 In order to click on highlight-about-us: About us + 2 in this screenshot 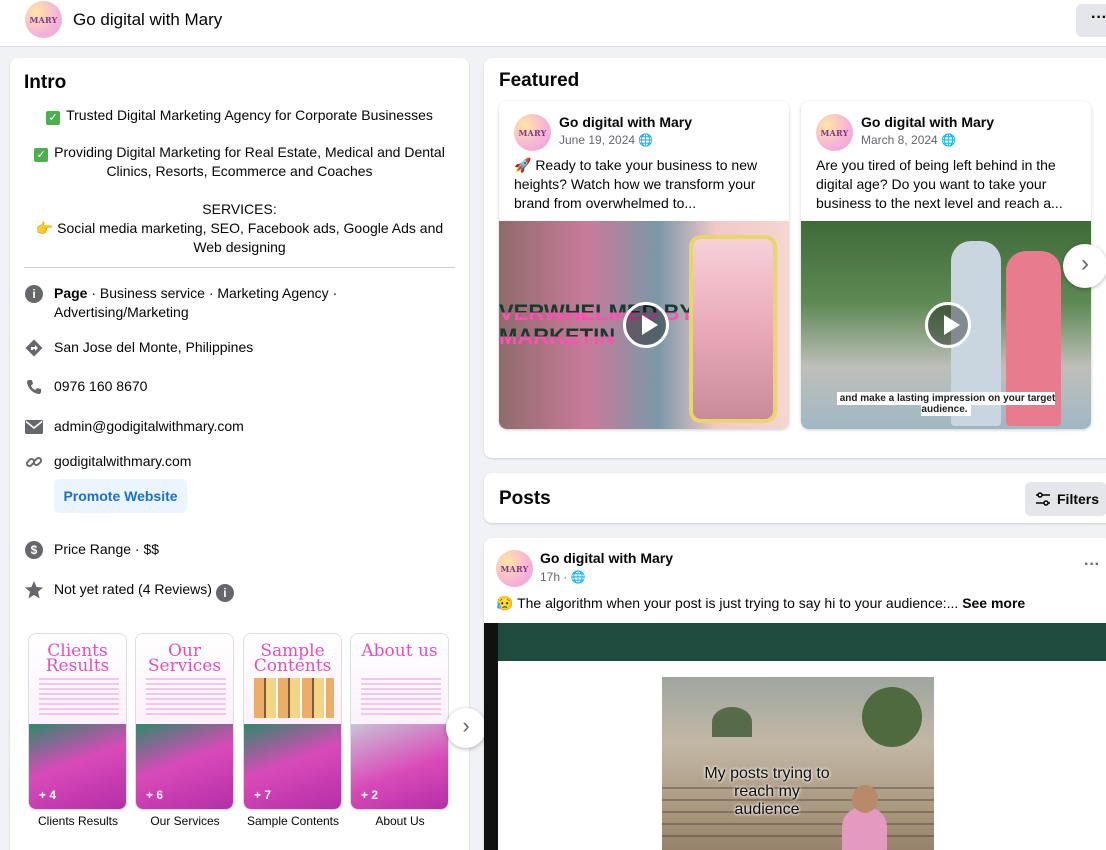, I will do `click(399, 721)`.